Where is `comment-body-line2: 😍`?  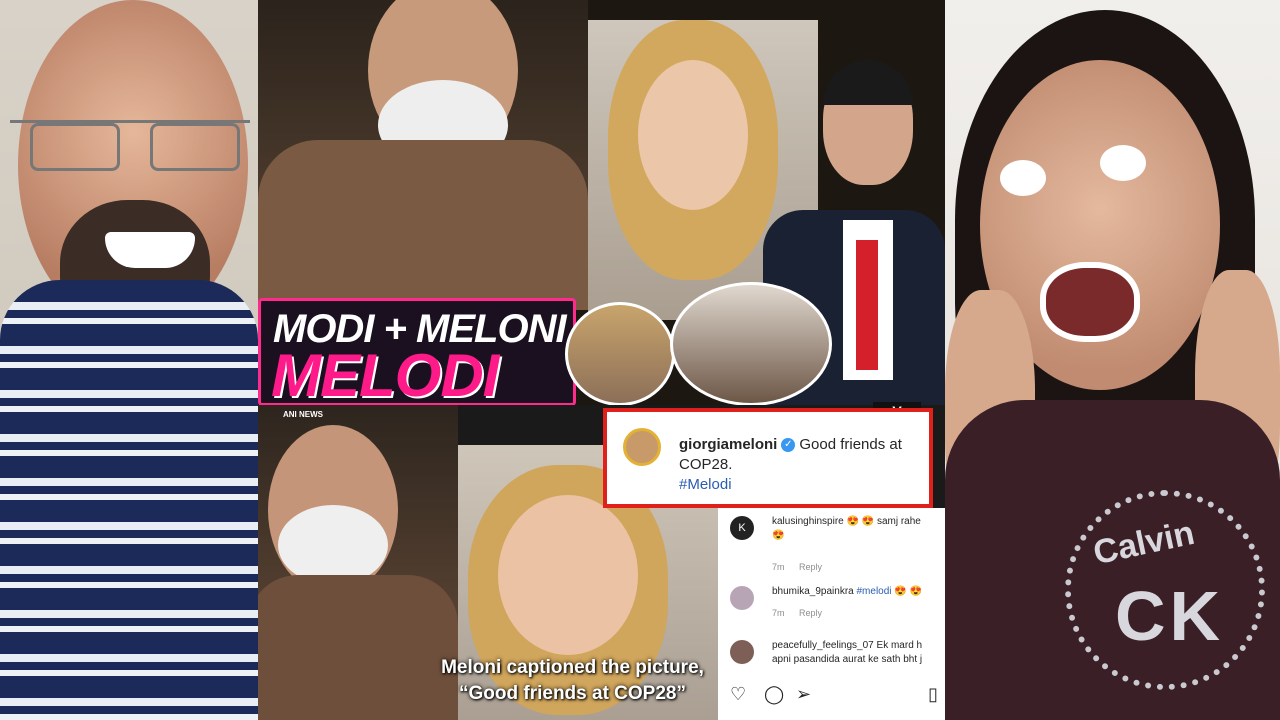
comment-body-line2: 😍 is located at coordinates (778, 535).